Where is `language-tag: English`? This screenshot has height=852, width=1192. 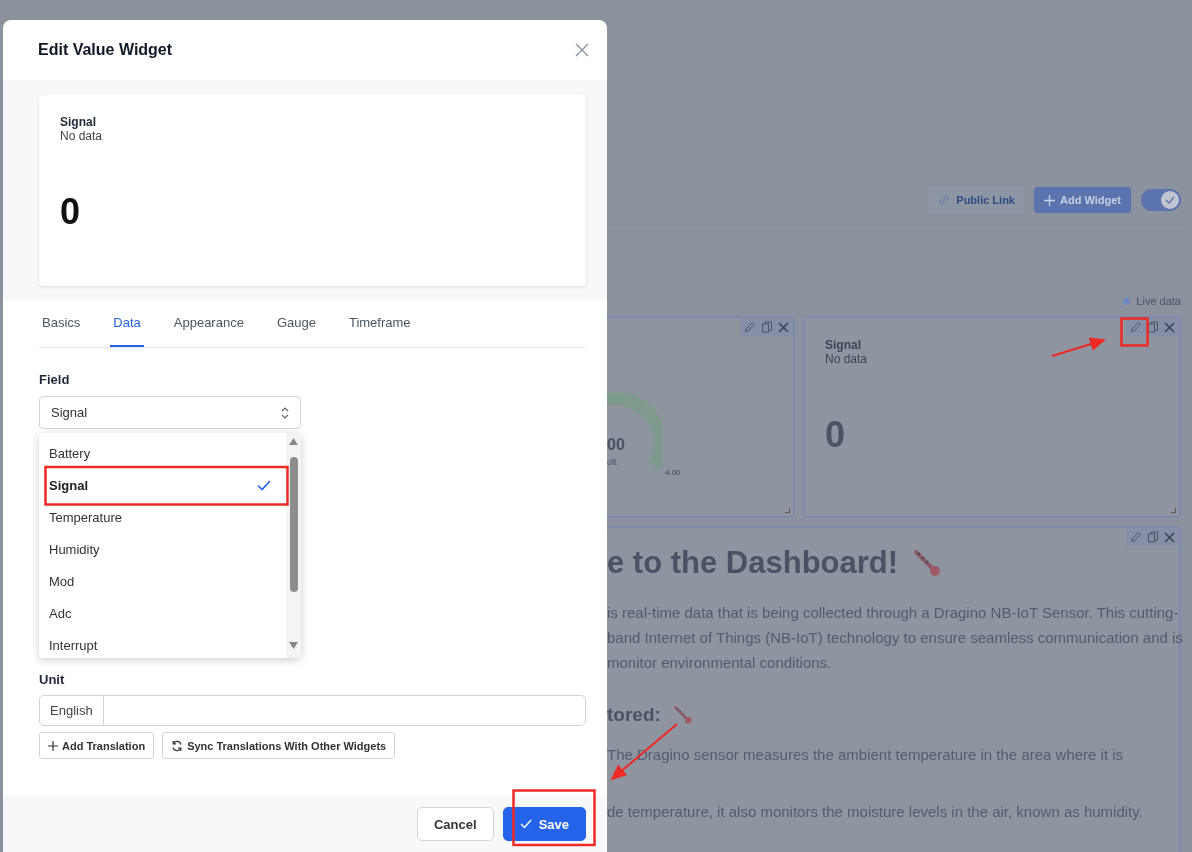
language-tag: English is located at coordinates (72, 710).